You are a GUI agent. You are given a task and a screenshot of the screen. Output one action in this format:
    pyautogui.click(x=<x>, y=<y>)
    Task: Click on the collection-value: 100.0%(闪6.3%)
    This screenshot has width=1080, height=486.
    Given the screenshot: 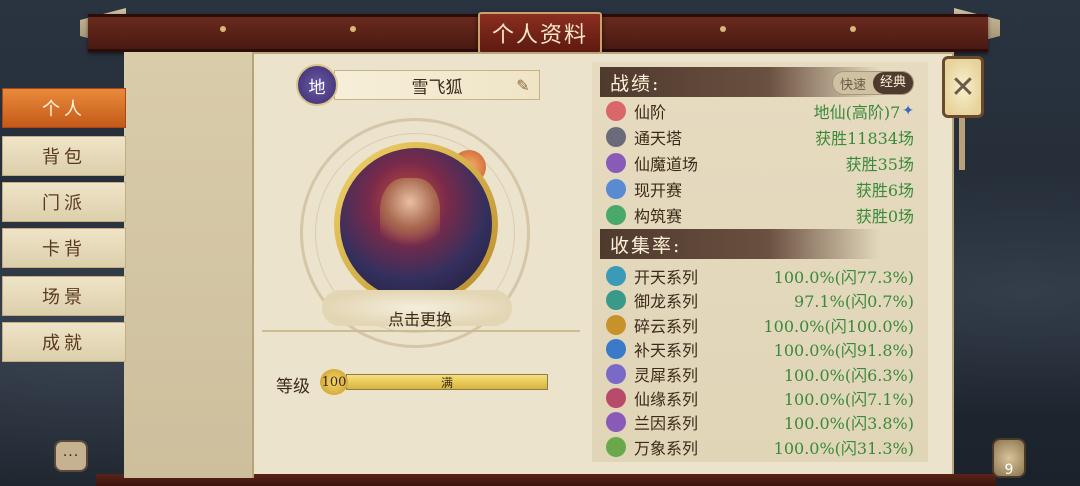 What is the action you would take?
    pyautogui.click(x=848, y=375)
    